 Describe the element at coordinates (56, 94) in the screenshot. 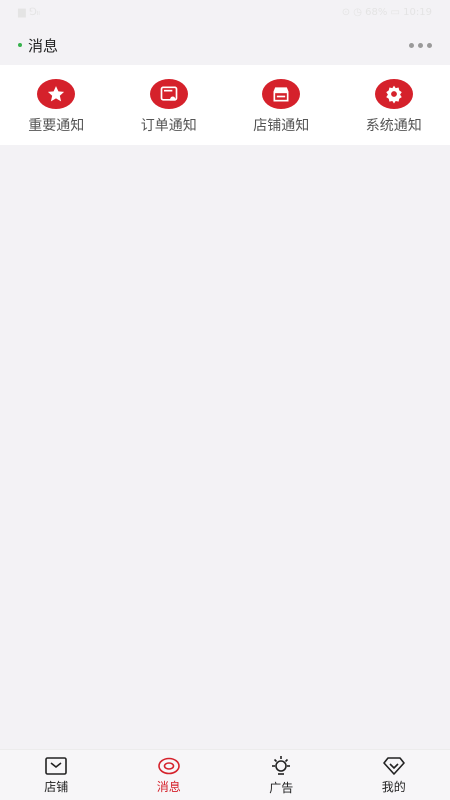

I see `star-icon` at that location.